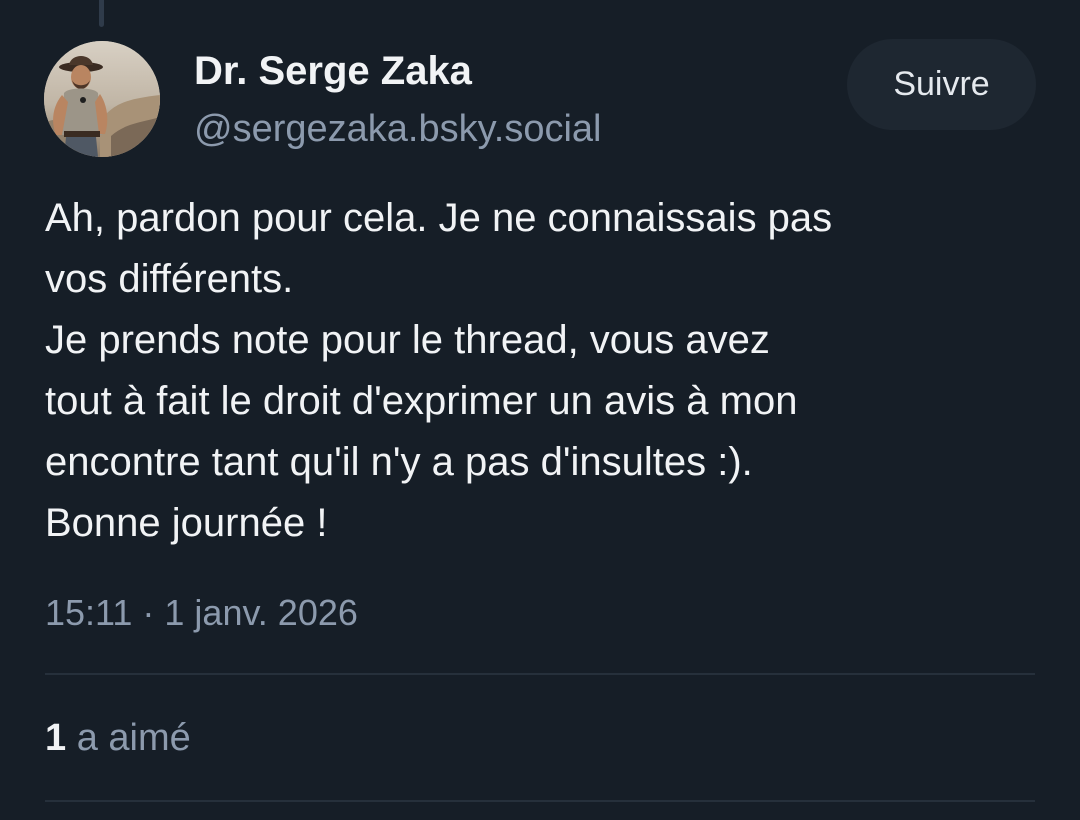  Describe the element at coordinates (56, 738) in the screenshot. I see `likes-count: 1` at that location.